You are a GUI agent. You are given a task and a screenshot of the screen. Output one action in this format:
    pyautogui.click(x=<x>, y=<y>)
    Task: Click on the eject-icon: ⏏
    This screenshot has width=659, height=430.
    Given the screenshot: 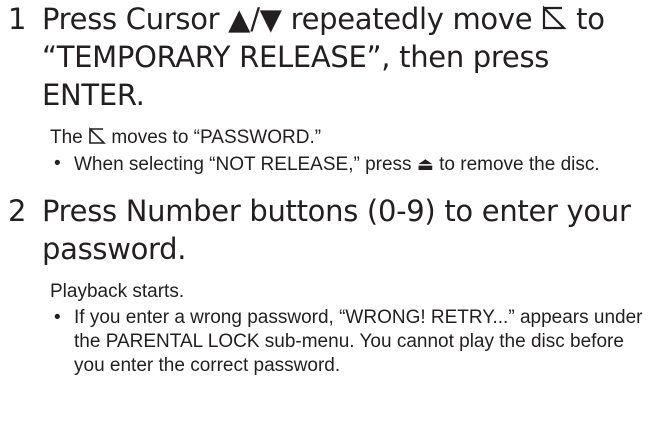 What is the action you would take?
    pyautogui.click(x=425, y=164)
    